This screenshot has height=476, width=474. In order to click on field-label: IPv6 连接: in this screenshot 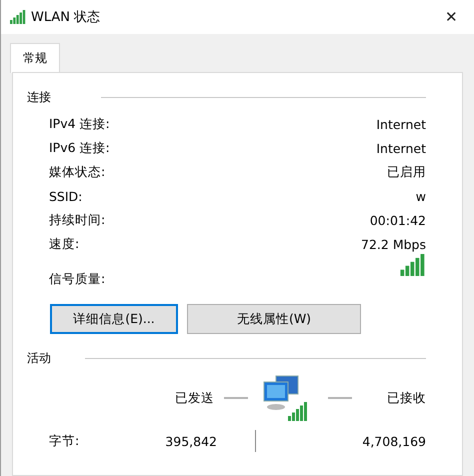, I will do `click(79, 148)`.